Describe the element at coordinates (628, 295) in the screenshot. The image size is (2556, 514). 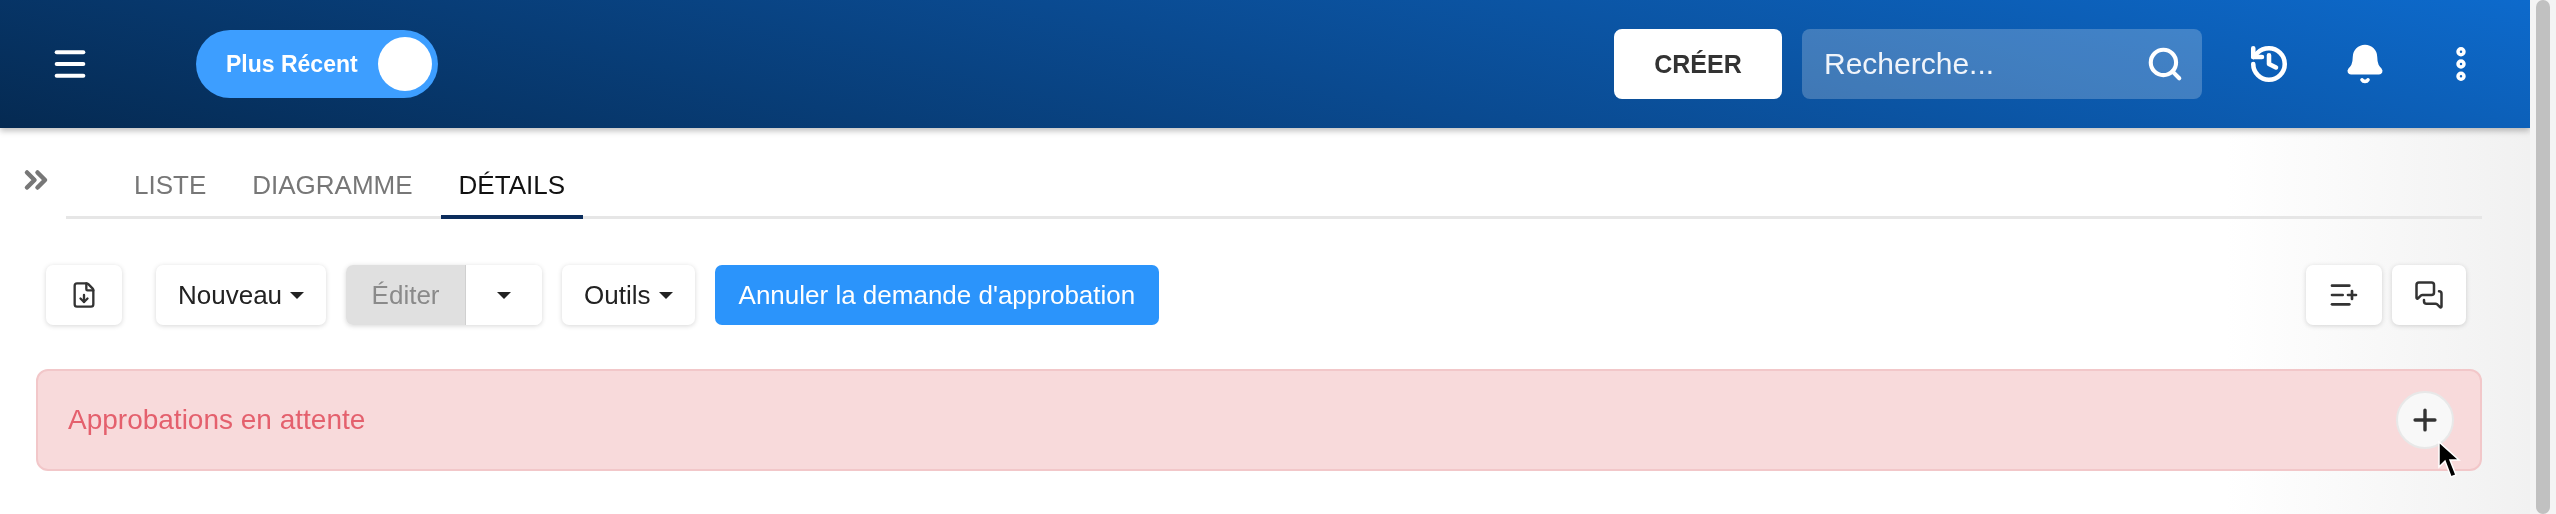
I see `tools-dropdown-button: Outils` at that location.